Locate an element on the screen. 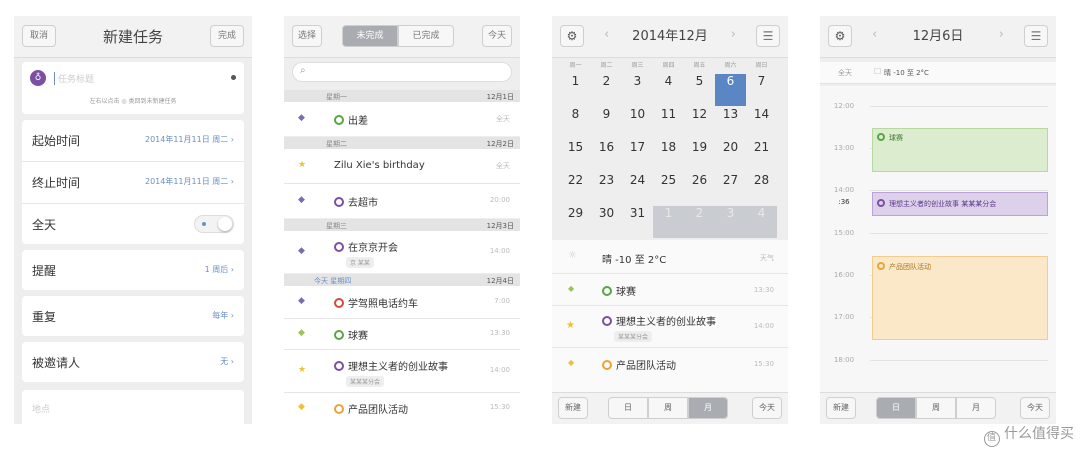  event-block-green: 球赛 is located at coordinates (960, 150).